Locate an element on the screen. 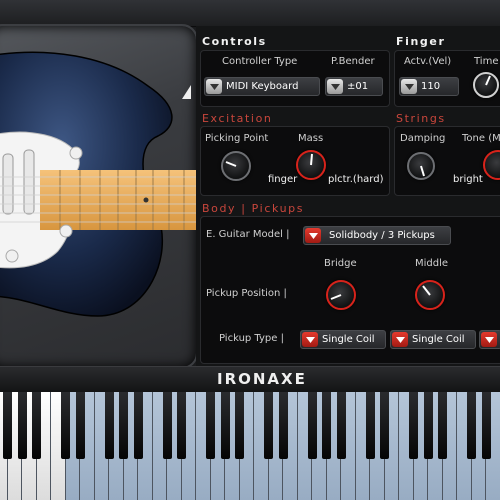 This screenshot has width=500, height=500. controls-title: Controls is located at coordinates (234, 41).